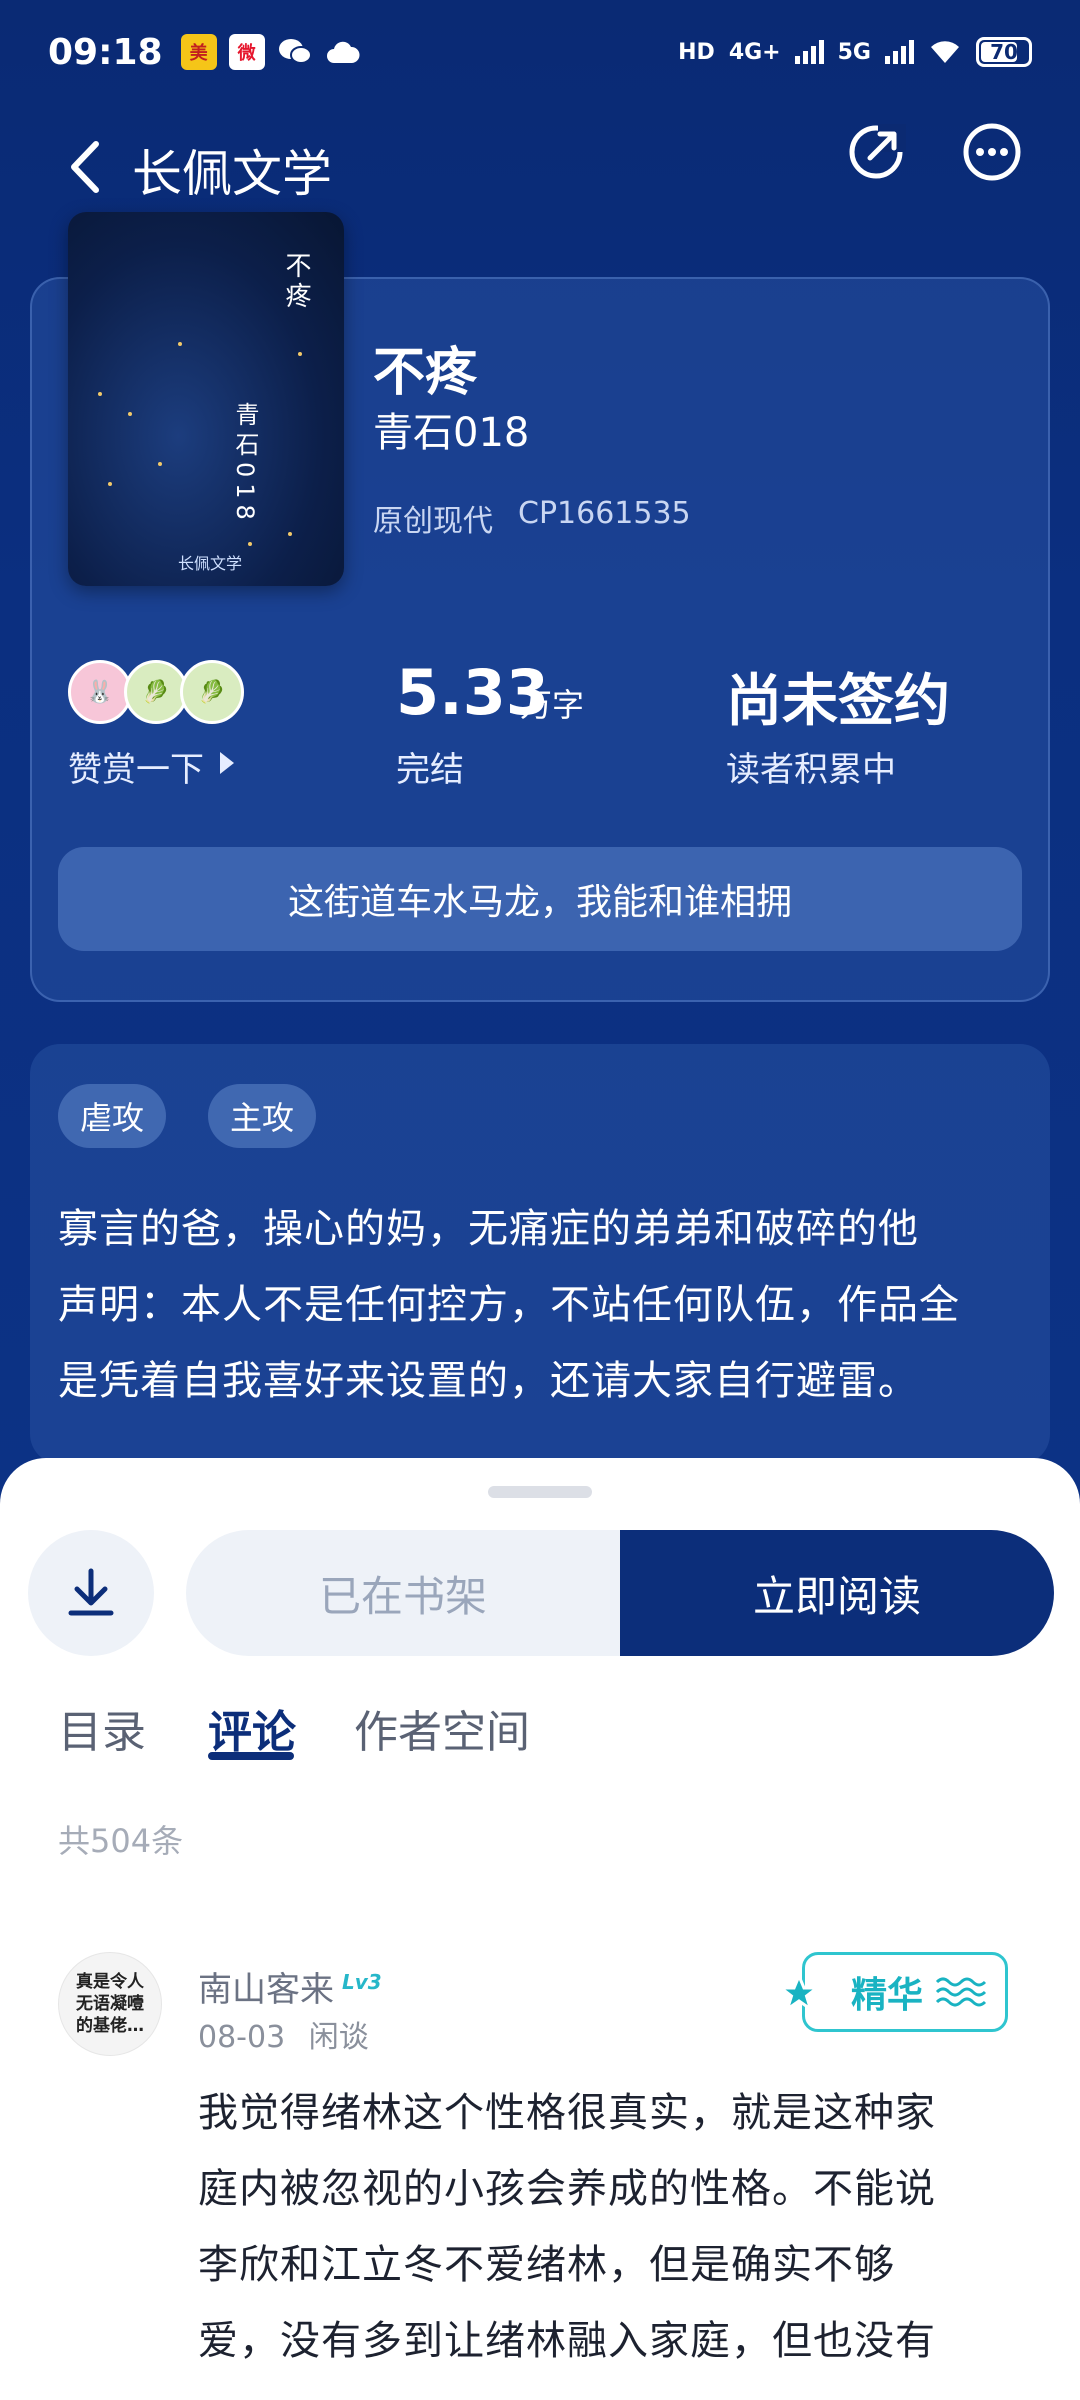 The height and width of the screenshot is (2400, 1080). Describe the element at coordinates (552, 705) in the screenshot. I see `word-unit: 万字` at that location.